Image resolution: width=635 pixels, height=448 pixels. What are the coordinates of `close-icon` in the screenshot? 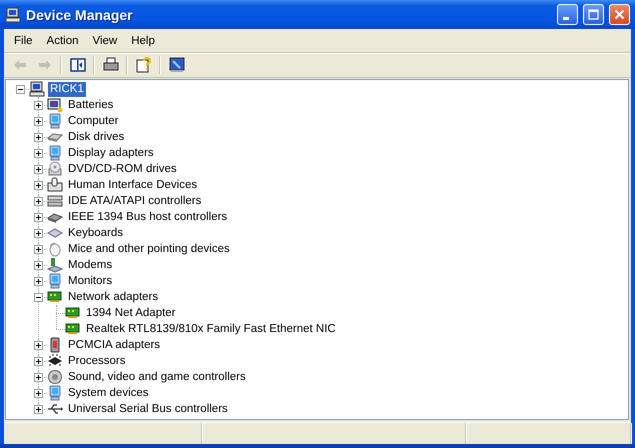 It's located at (619, 14).